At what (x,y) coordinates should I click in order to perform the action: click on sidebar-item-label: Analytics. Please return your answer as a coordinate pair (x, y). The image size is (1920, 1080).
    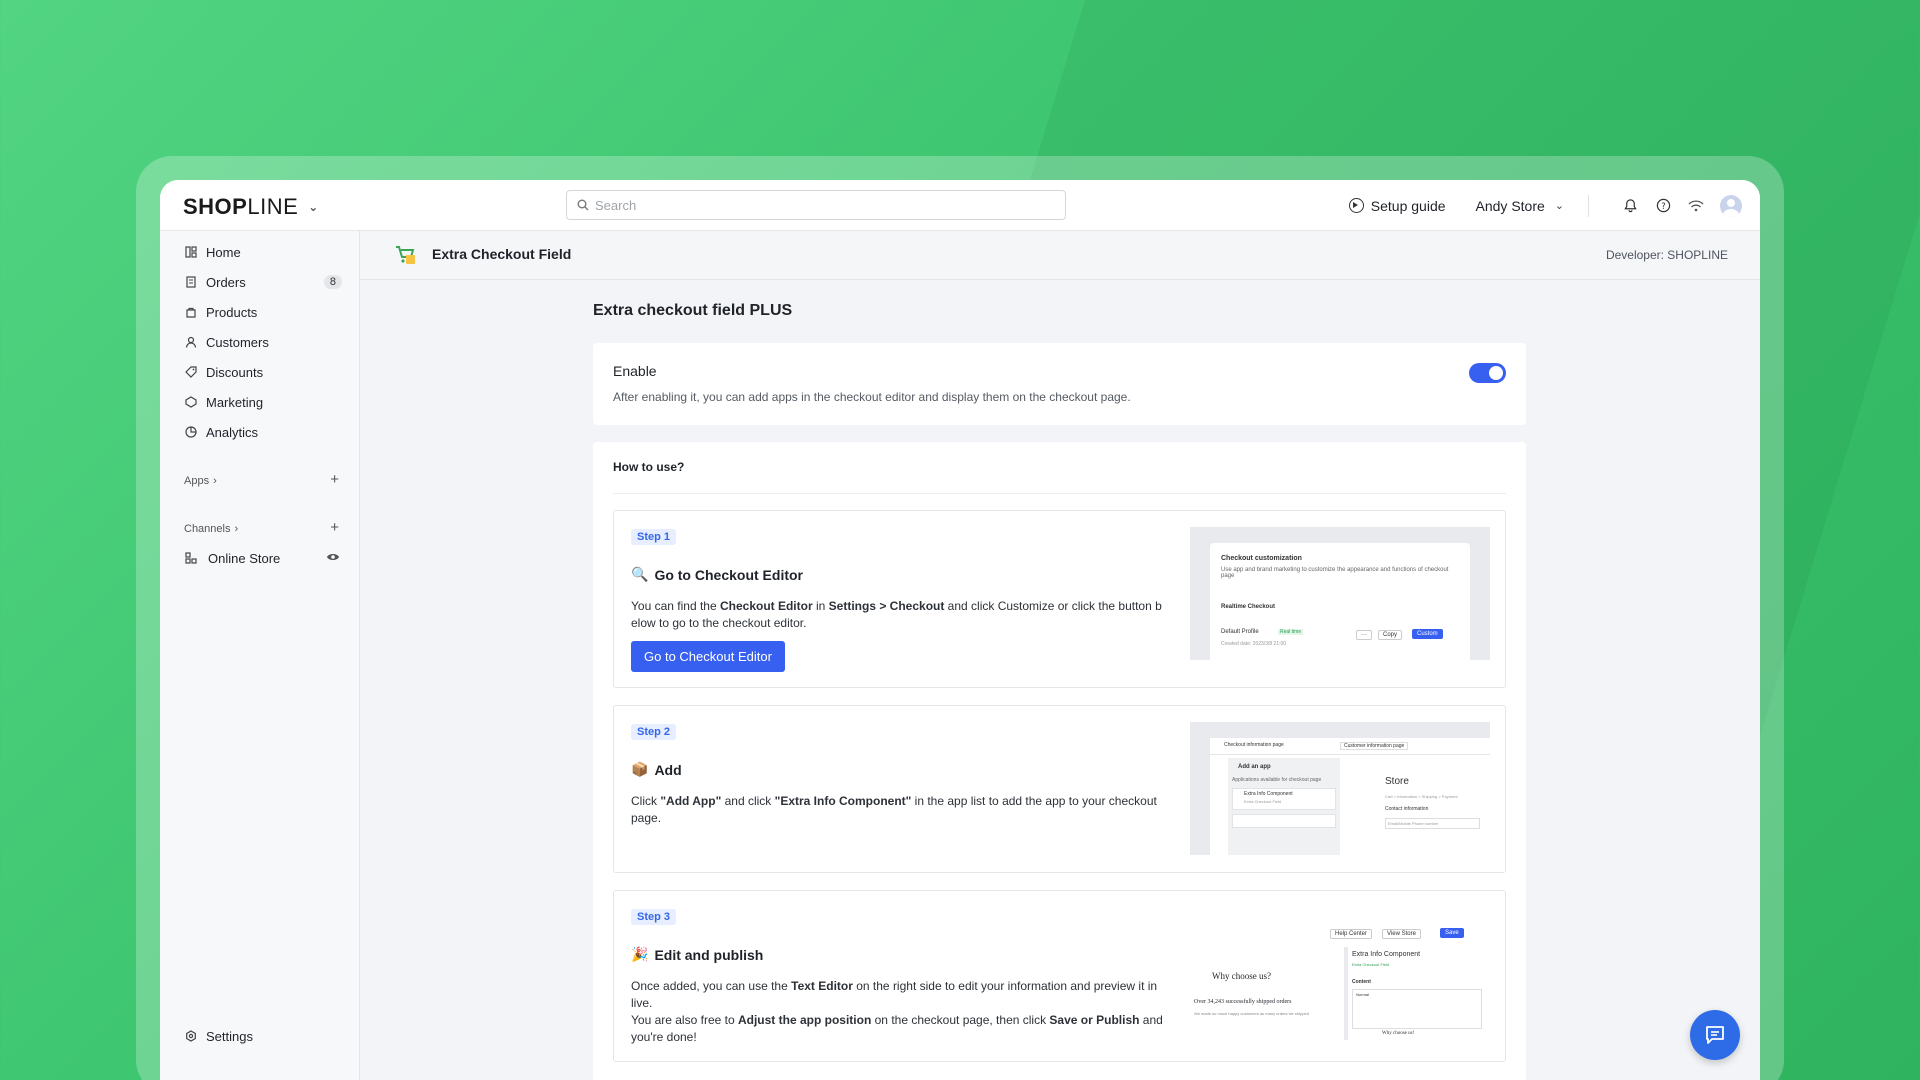
    Looking at the image, I should click on (232, 432).